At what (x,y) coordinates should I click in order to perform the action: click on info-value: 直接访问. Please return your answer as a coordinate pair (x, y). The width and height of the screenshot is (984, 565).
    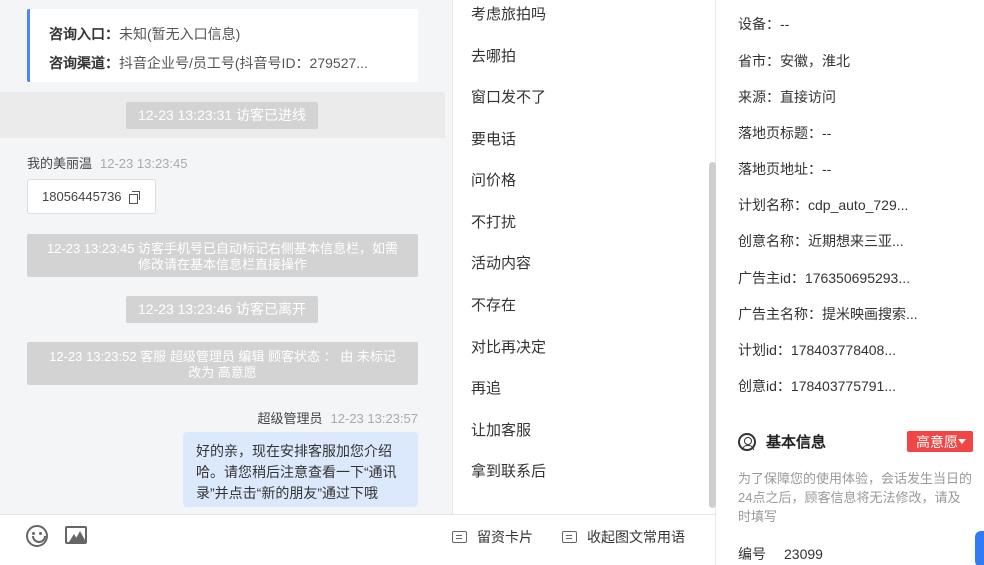
    Looking at the image, I should click on (808, 97).